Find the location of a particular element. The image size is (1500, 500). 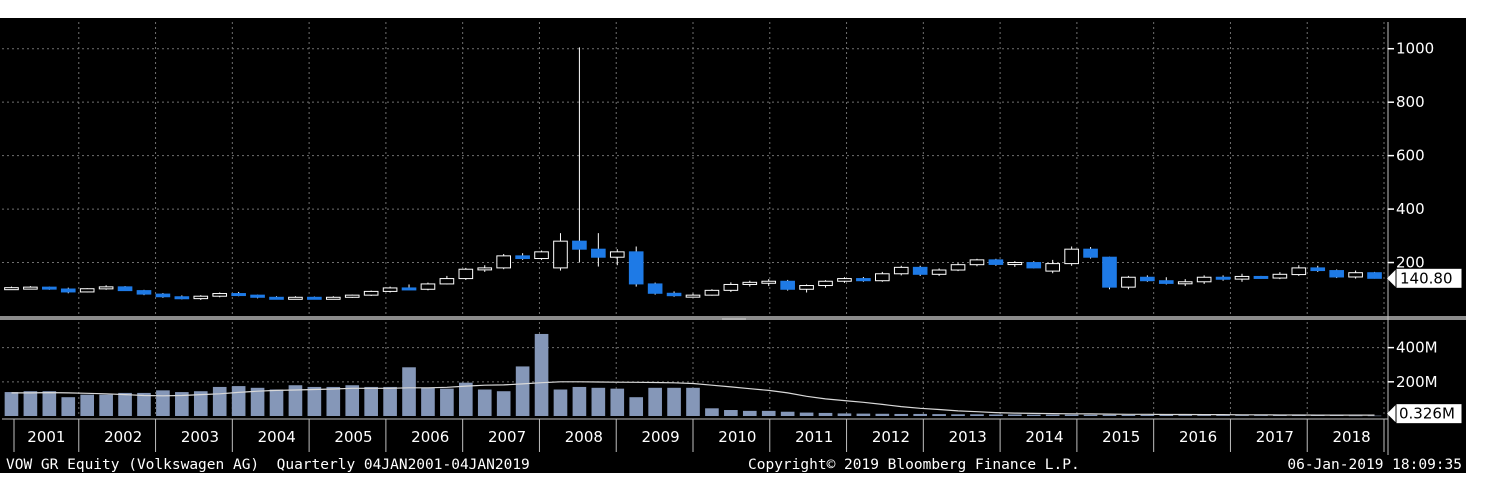

year-label: 2018 is located at coordinates (1352, 437).